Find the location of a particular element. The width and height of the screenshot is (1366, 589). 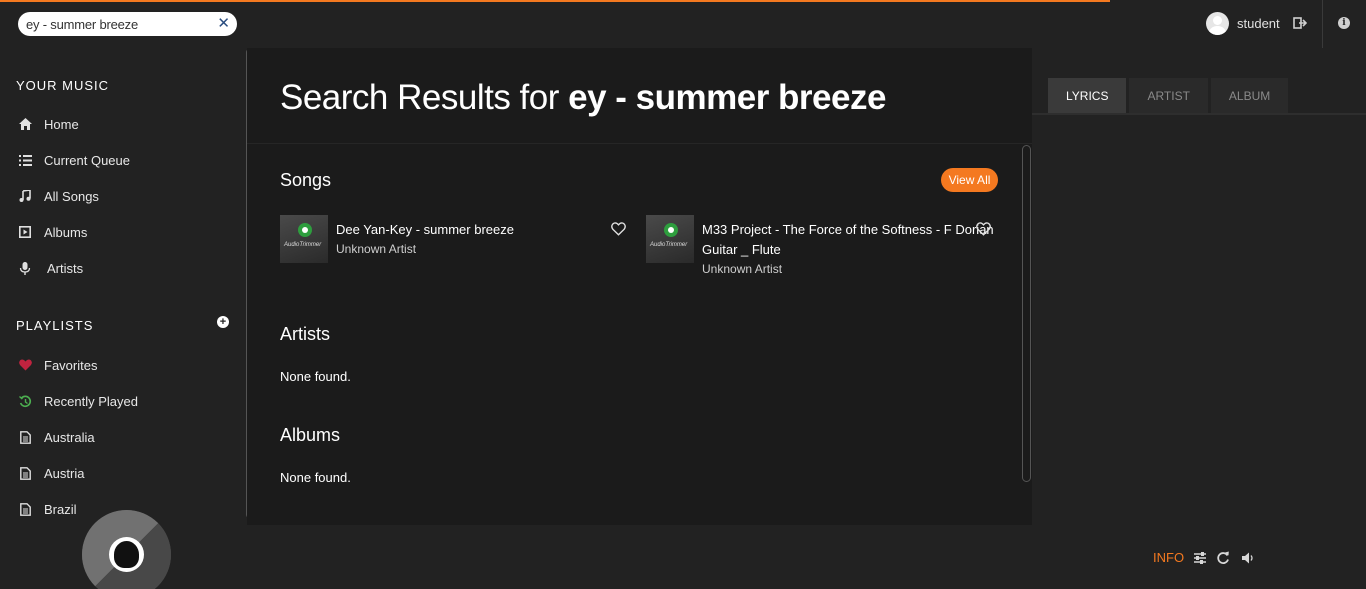

playlist-label: Australia is located at coordinates (69, 437).